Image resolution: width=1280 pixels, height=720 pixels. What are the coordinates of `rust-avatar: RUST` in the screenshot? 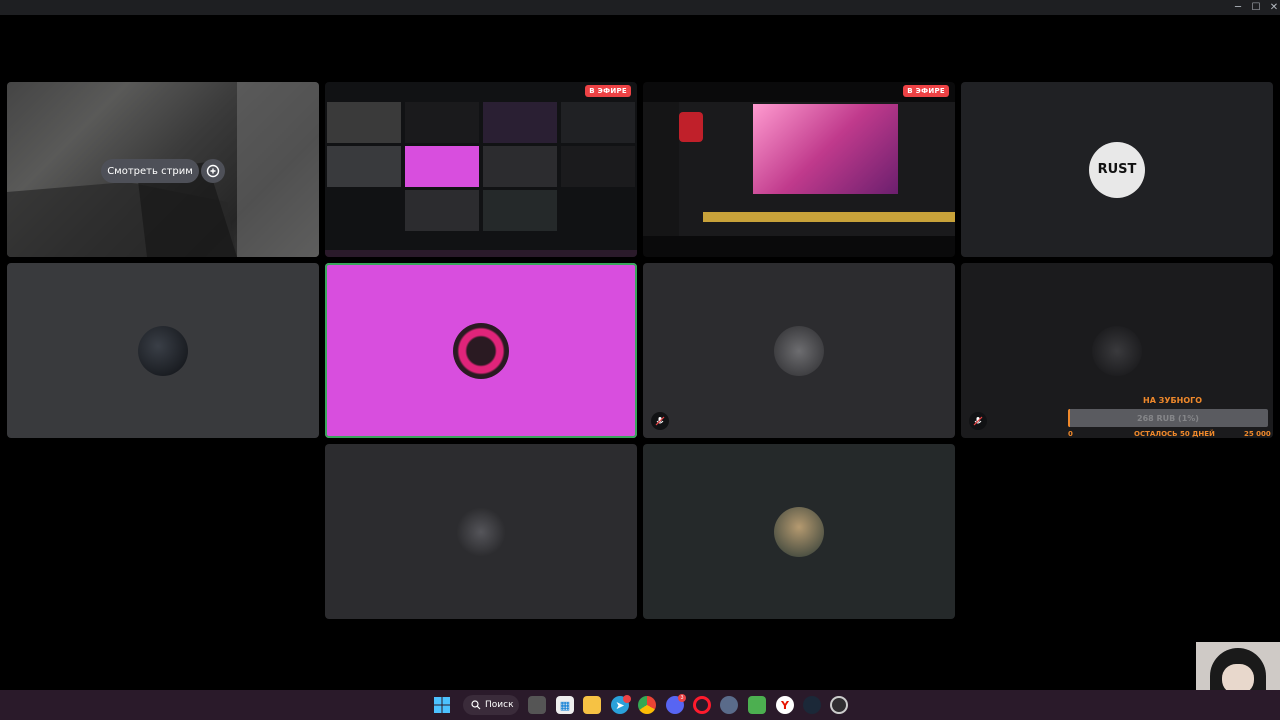 It's located at (1117, 169).